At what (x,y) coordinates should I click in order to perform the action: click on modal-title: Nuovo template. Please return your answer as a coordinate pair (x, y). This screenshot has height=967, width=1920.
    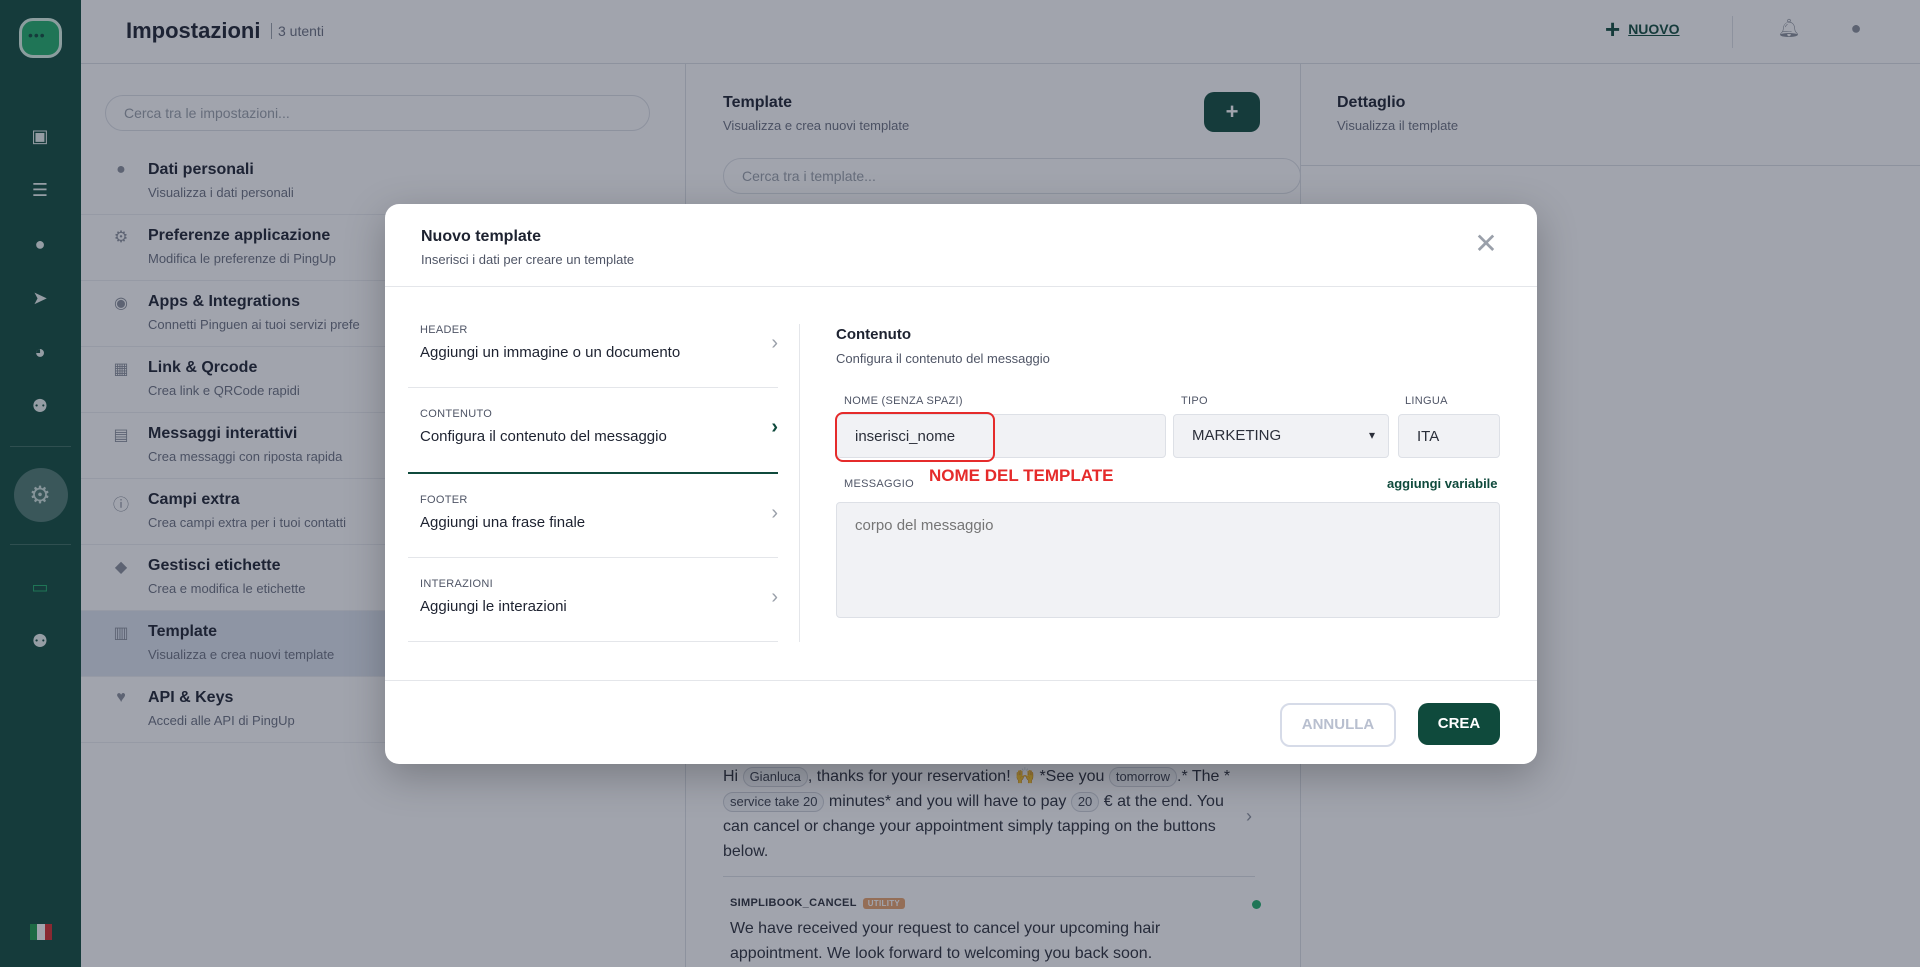
    Looking at the image, I should click on (481, 236).